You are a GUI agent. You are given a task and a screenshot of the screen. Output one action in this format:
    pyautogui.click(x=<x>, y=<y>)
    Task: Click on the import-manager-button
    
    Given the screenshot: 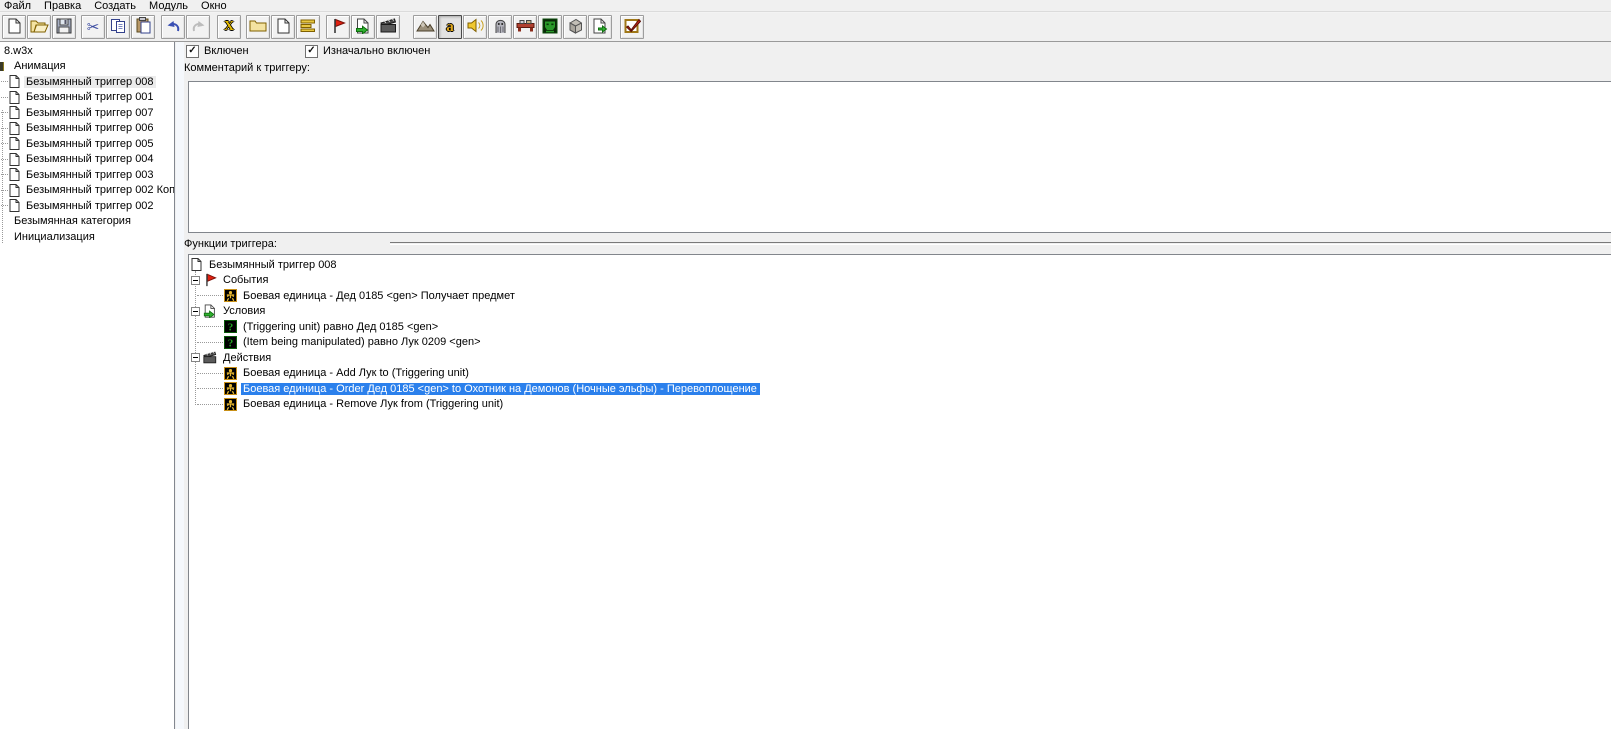 What is the action you would take?
    pyautogui.click(x=600, y=27)
    